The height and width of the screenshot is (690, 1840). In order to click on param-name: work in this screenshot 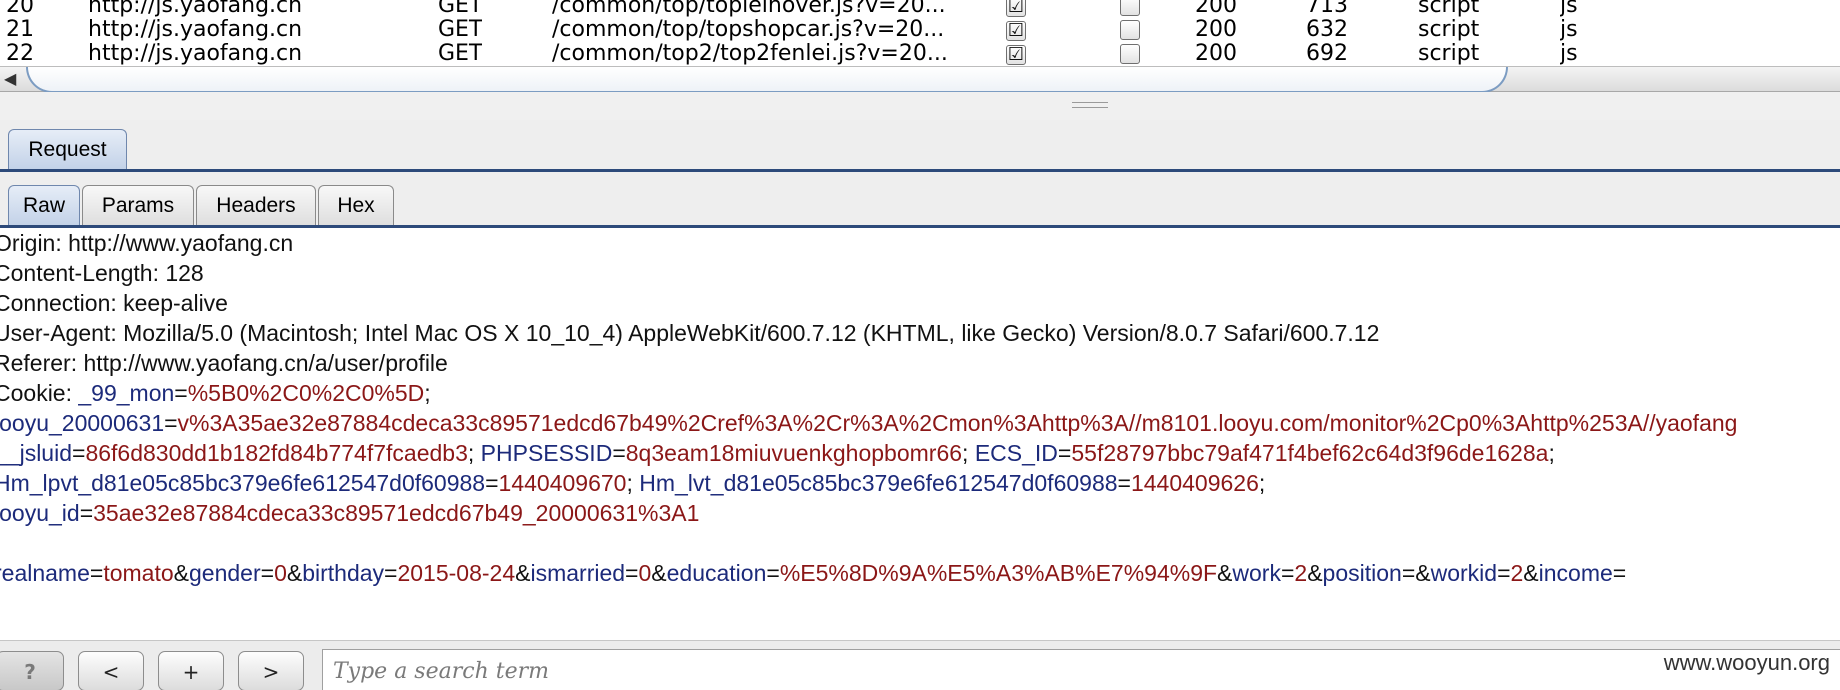, I will do `click(1256, 573)`.